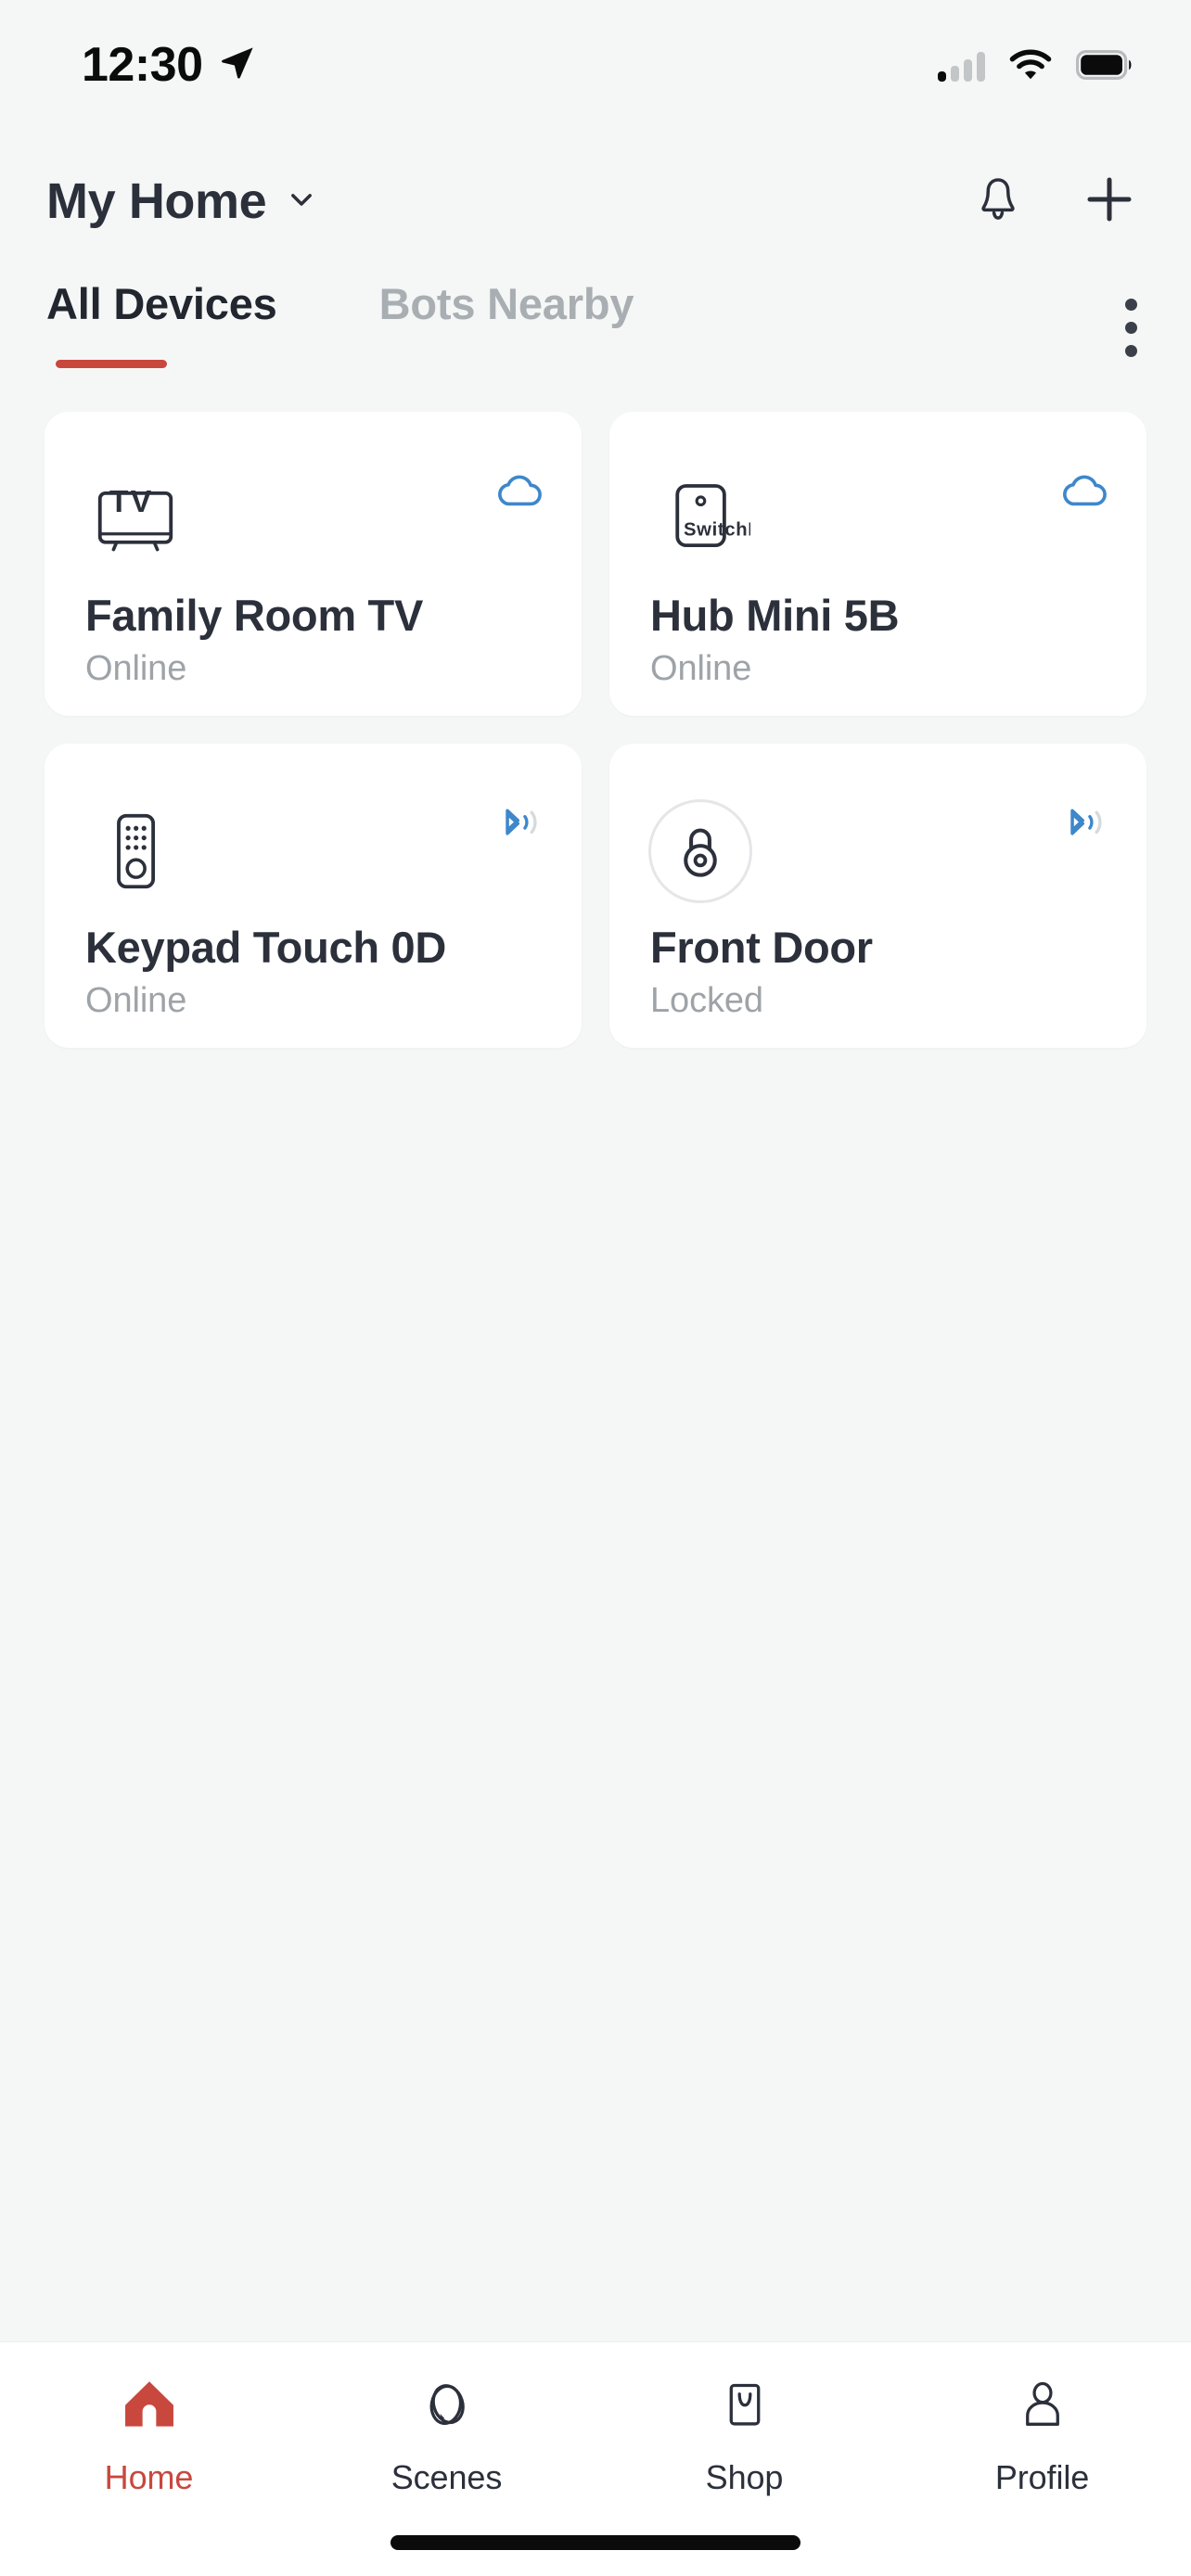 The width and height of the screenshot is (1191, 2576). Describe the element at coordinates (1131, 328) in the screenshot. I see `kebab-menu-icon` at that location.